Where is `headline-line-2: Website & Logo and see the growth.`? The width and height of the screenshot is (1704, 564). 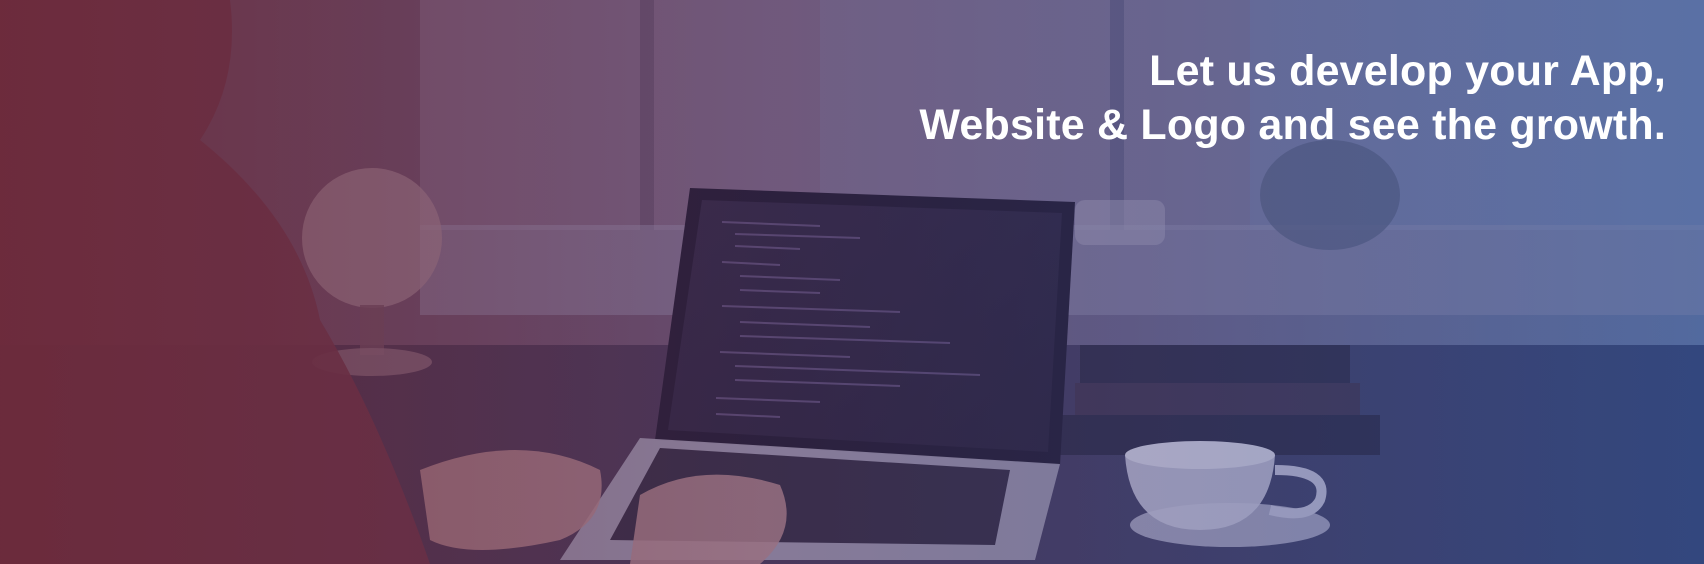 headline-line-2: Website & Logo and see the growth. is located at coordinates (1292, 125).